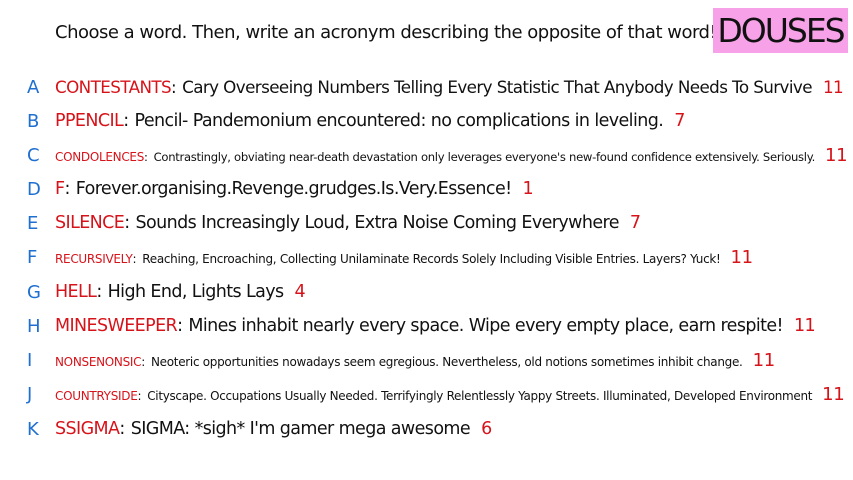 This screenshot has height=480, width=853. What do you see at coordinates (32, 257) in the screenshot?
I see `entry-letter: F` at bounding box center [32, 257].